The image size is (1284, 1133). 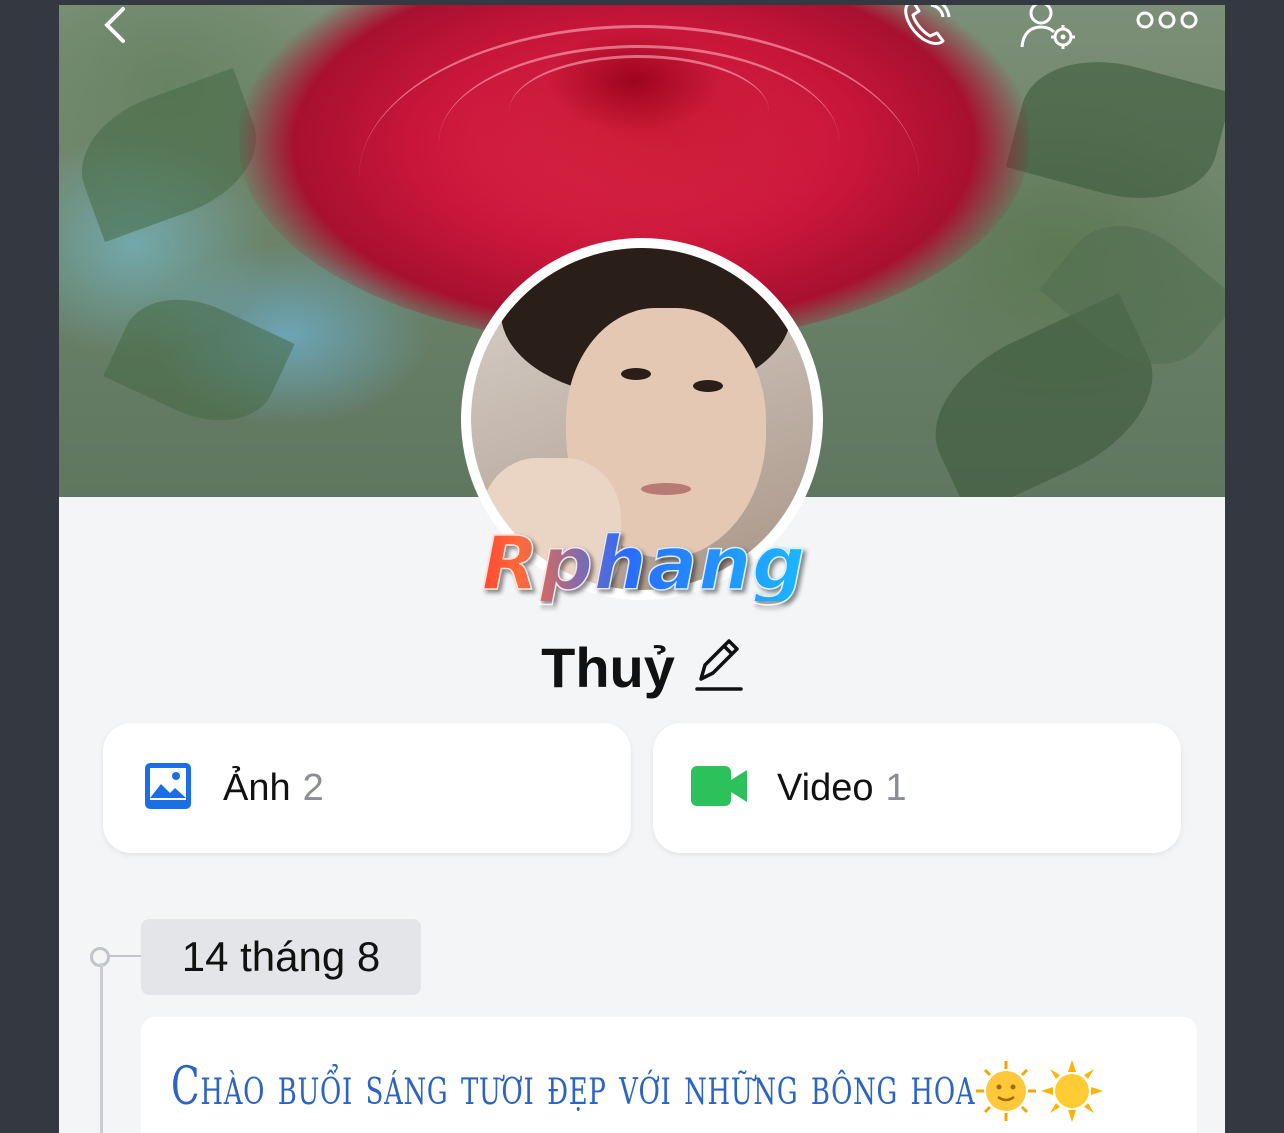 I want to click on photo-icon, so click(x=168, y=788).